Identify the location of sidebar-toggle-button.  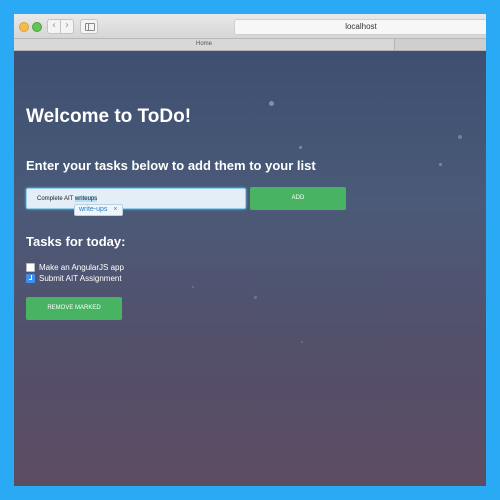
(89, 26).